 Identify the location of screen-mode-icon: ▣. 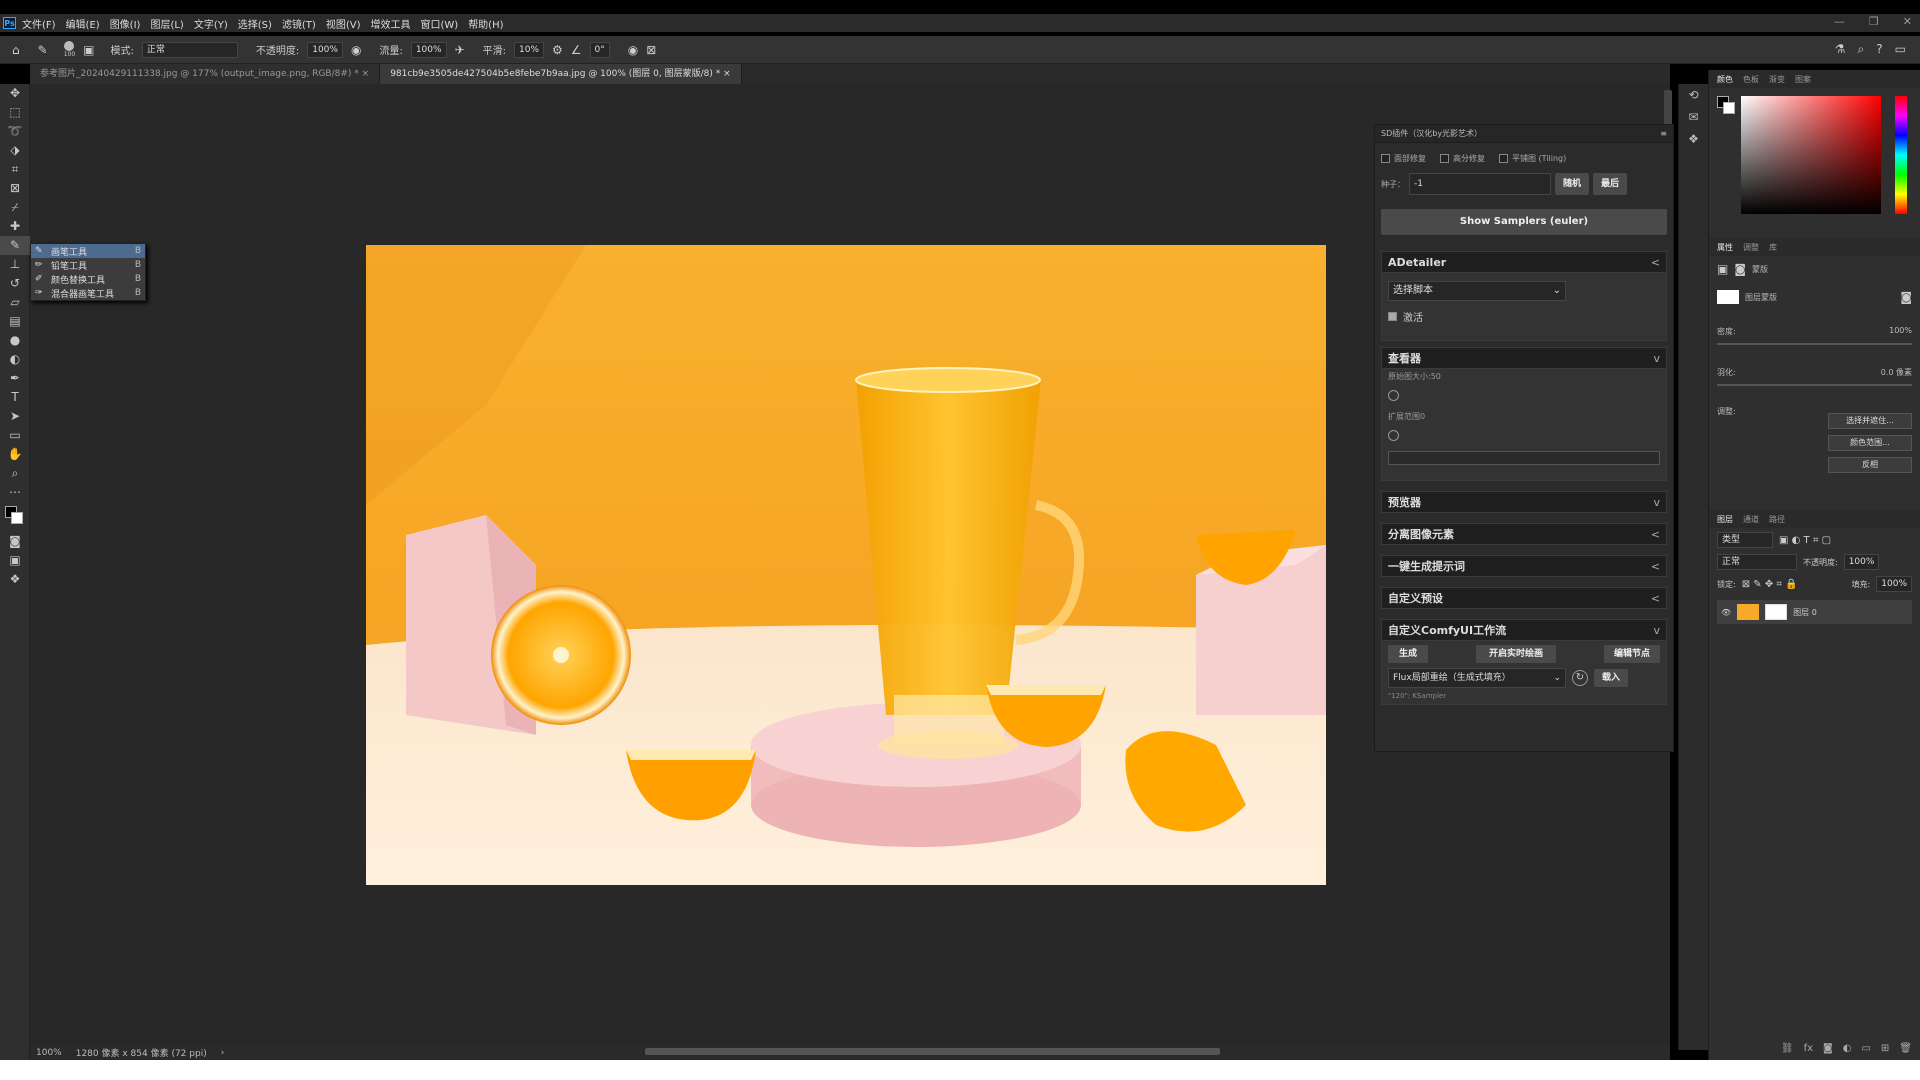
(15, 560).